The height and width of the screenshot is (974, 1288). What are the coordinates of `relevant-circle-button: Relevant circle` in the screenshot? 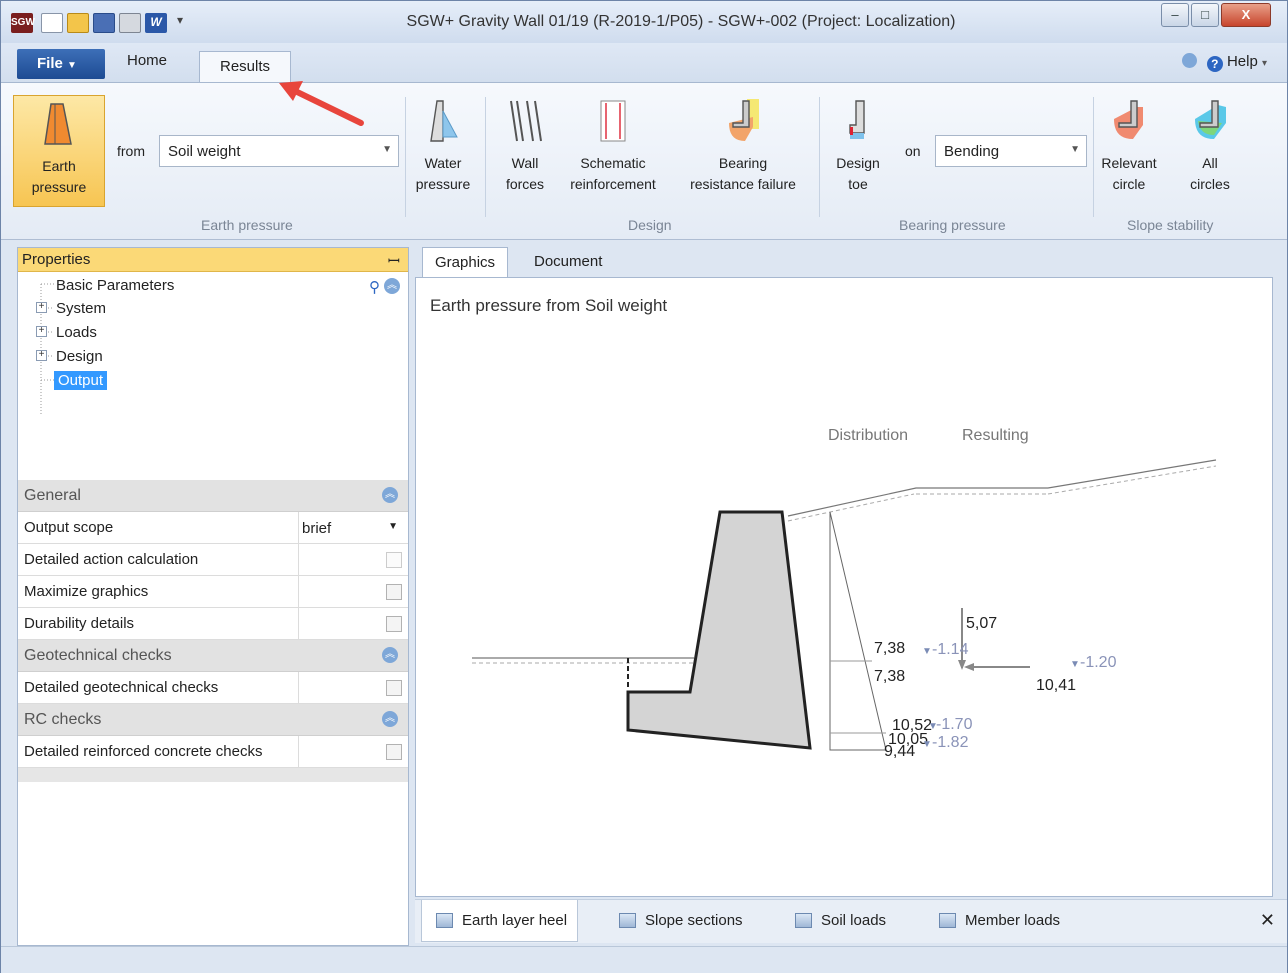 It's located at (1129, 146).